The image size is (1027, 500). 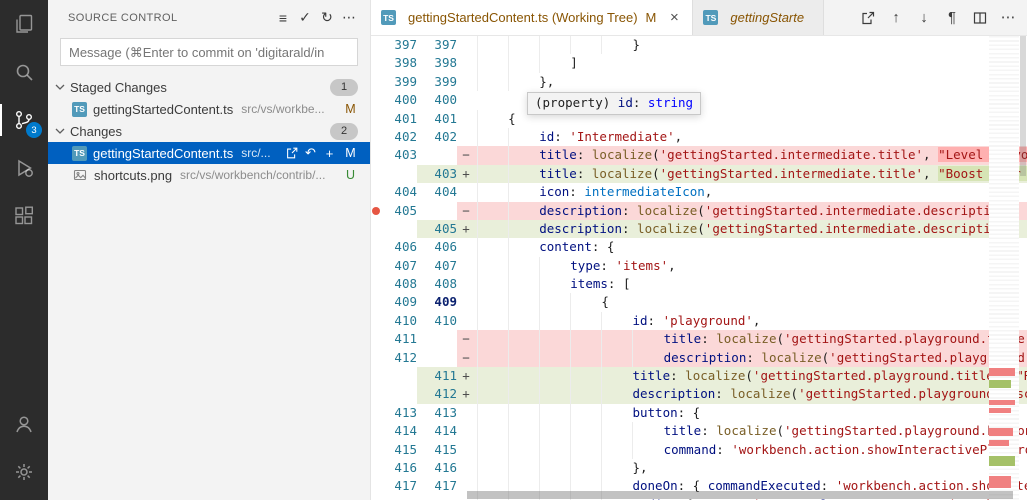 What do you see at coordinates (1023, 268) in the screenshot?
I see `vertical-scrollbar` at bounding box center [1023, 268].